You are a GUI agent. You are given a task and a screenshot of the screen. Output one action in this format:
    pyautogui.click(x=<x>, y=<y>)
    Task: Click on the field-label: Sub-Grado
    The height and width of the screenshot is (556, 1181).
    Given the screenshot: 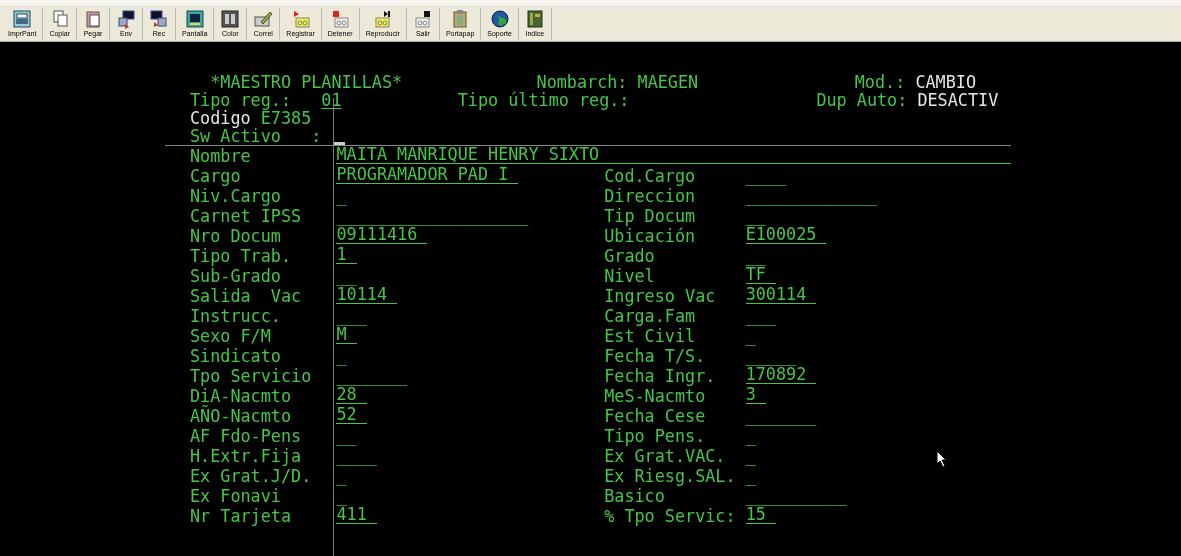 What is the action you would take?
    pyautogui.click(x=236, y=276)
    